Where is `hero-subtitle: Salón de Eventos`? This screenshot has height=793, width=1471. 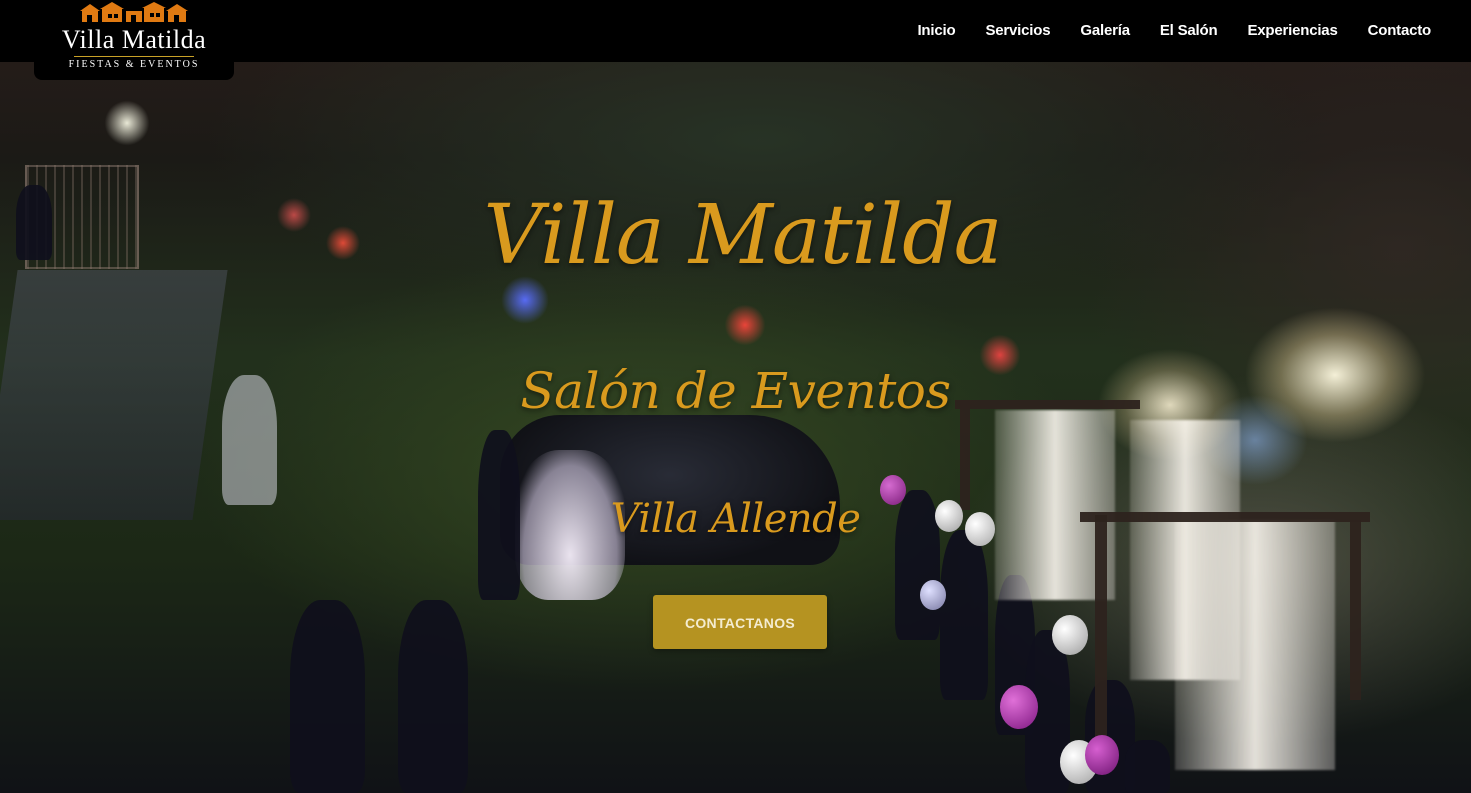
hero-subtitle: Salón de Eventos is located at coordinates (735, 391).